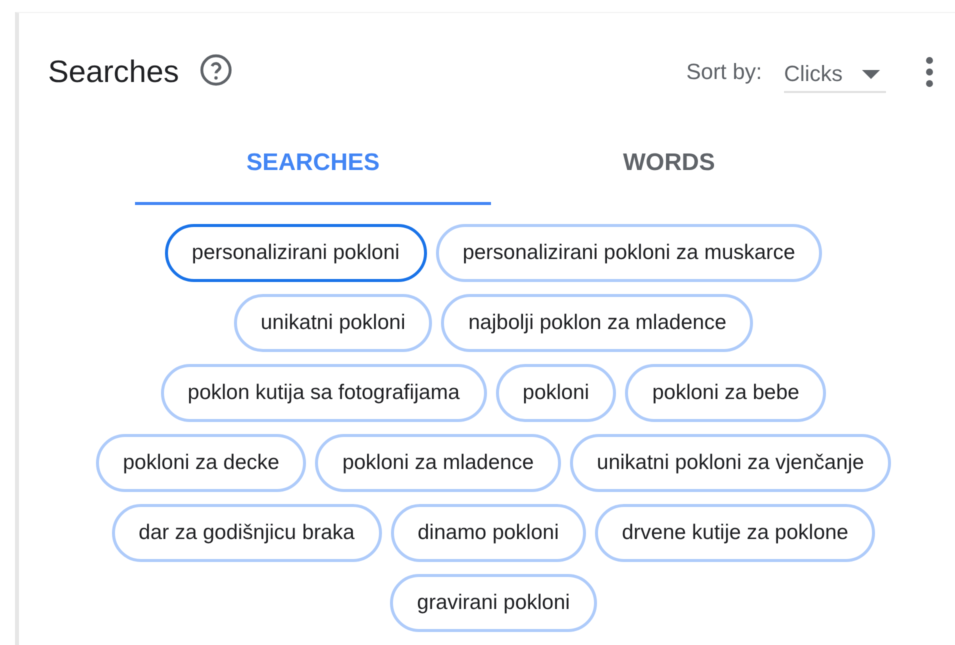  I want to click on search-chip: dar za godišnjicu braka, so click(247, 533).